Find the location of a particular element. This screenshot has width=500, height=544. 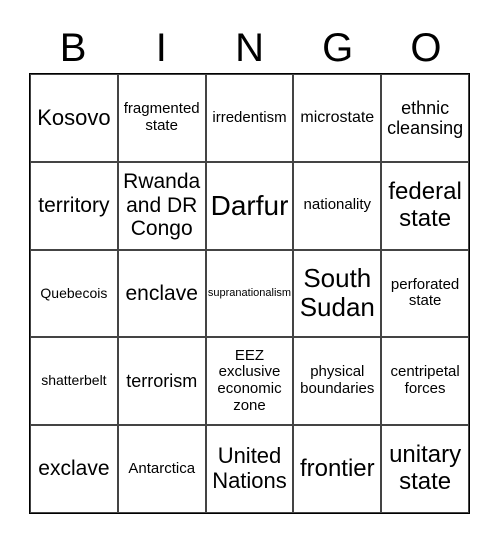

bingo-cell: supranationalism is located at coordinates (249, 293).